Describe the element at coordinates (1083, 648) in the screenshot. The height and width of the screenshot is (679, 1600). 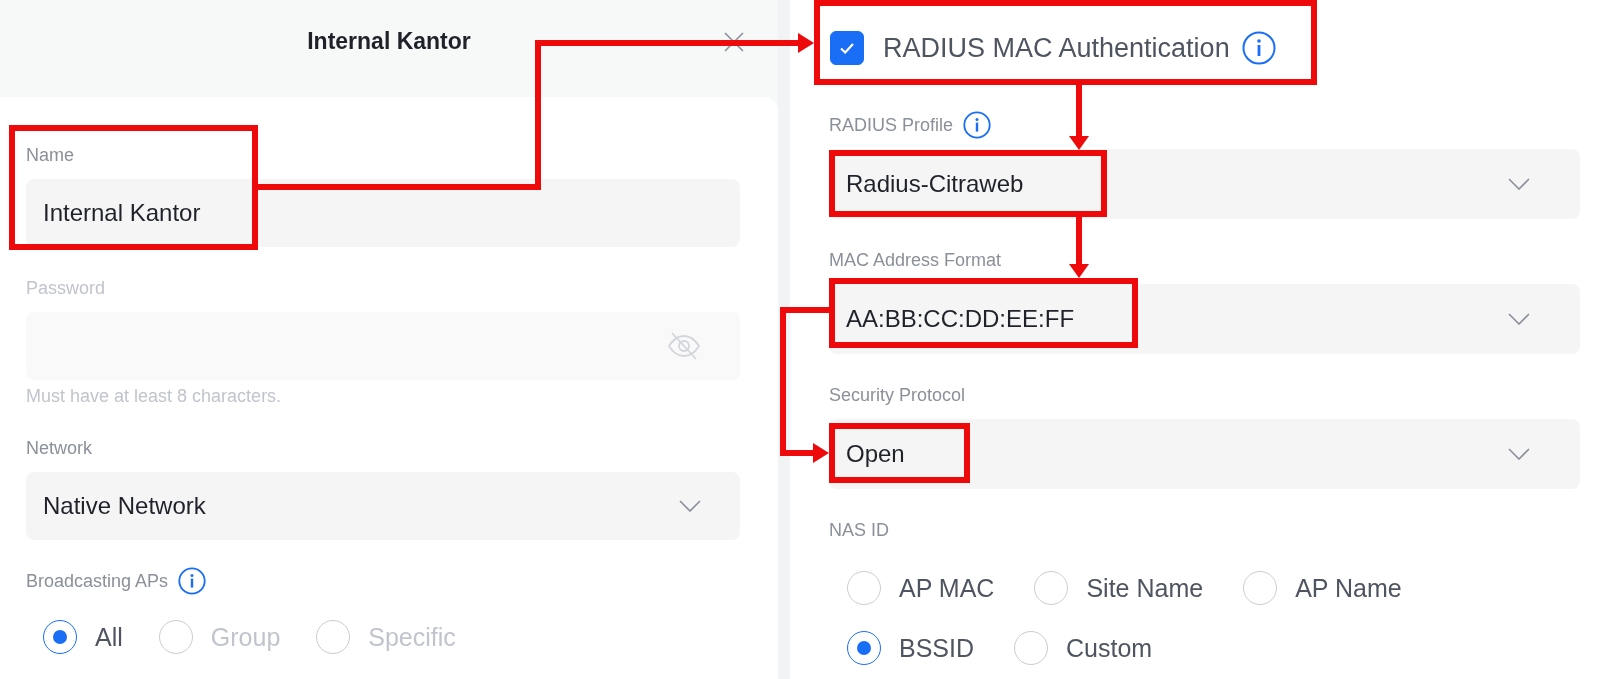
I see `radio-option: Custom` at that location.